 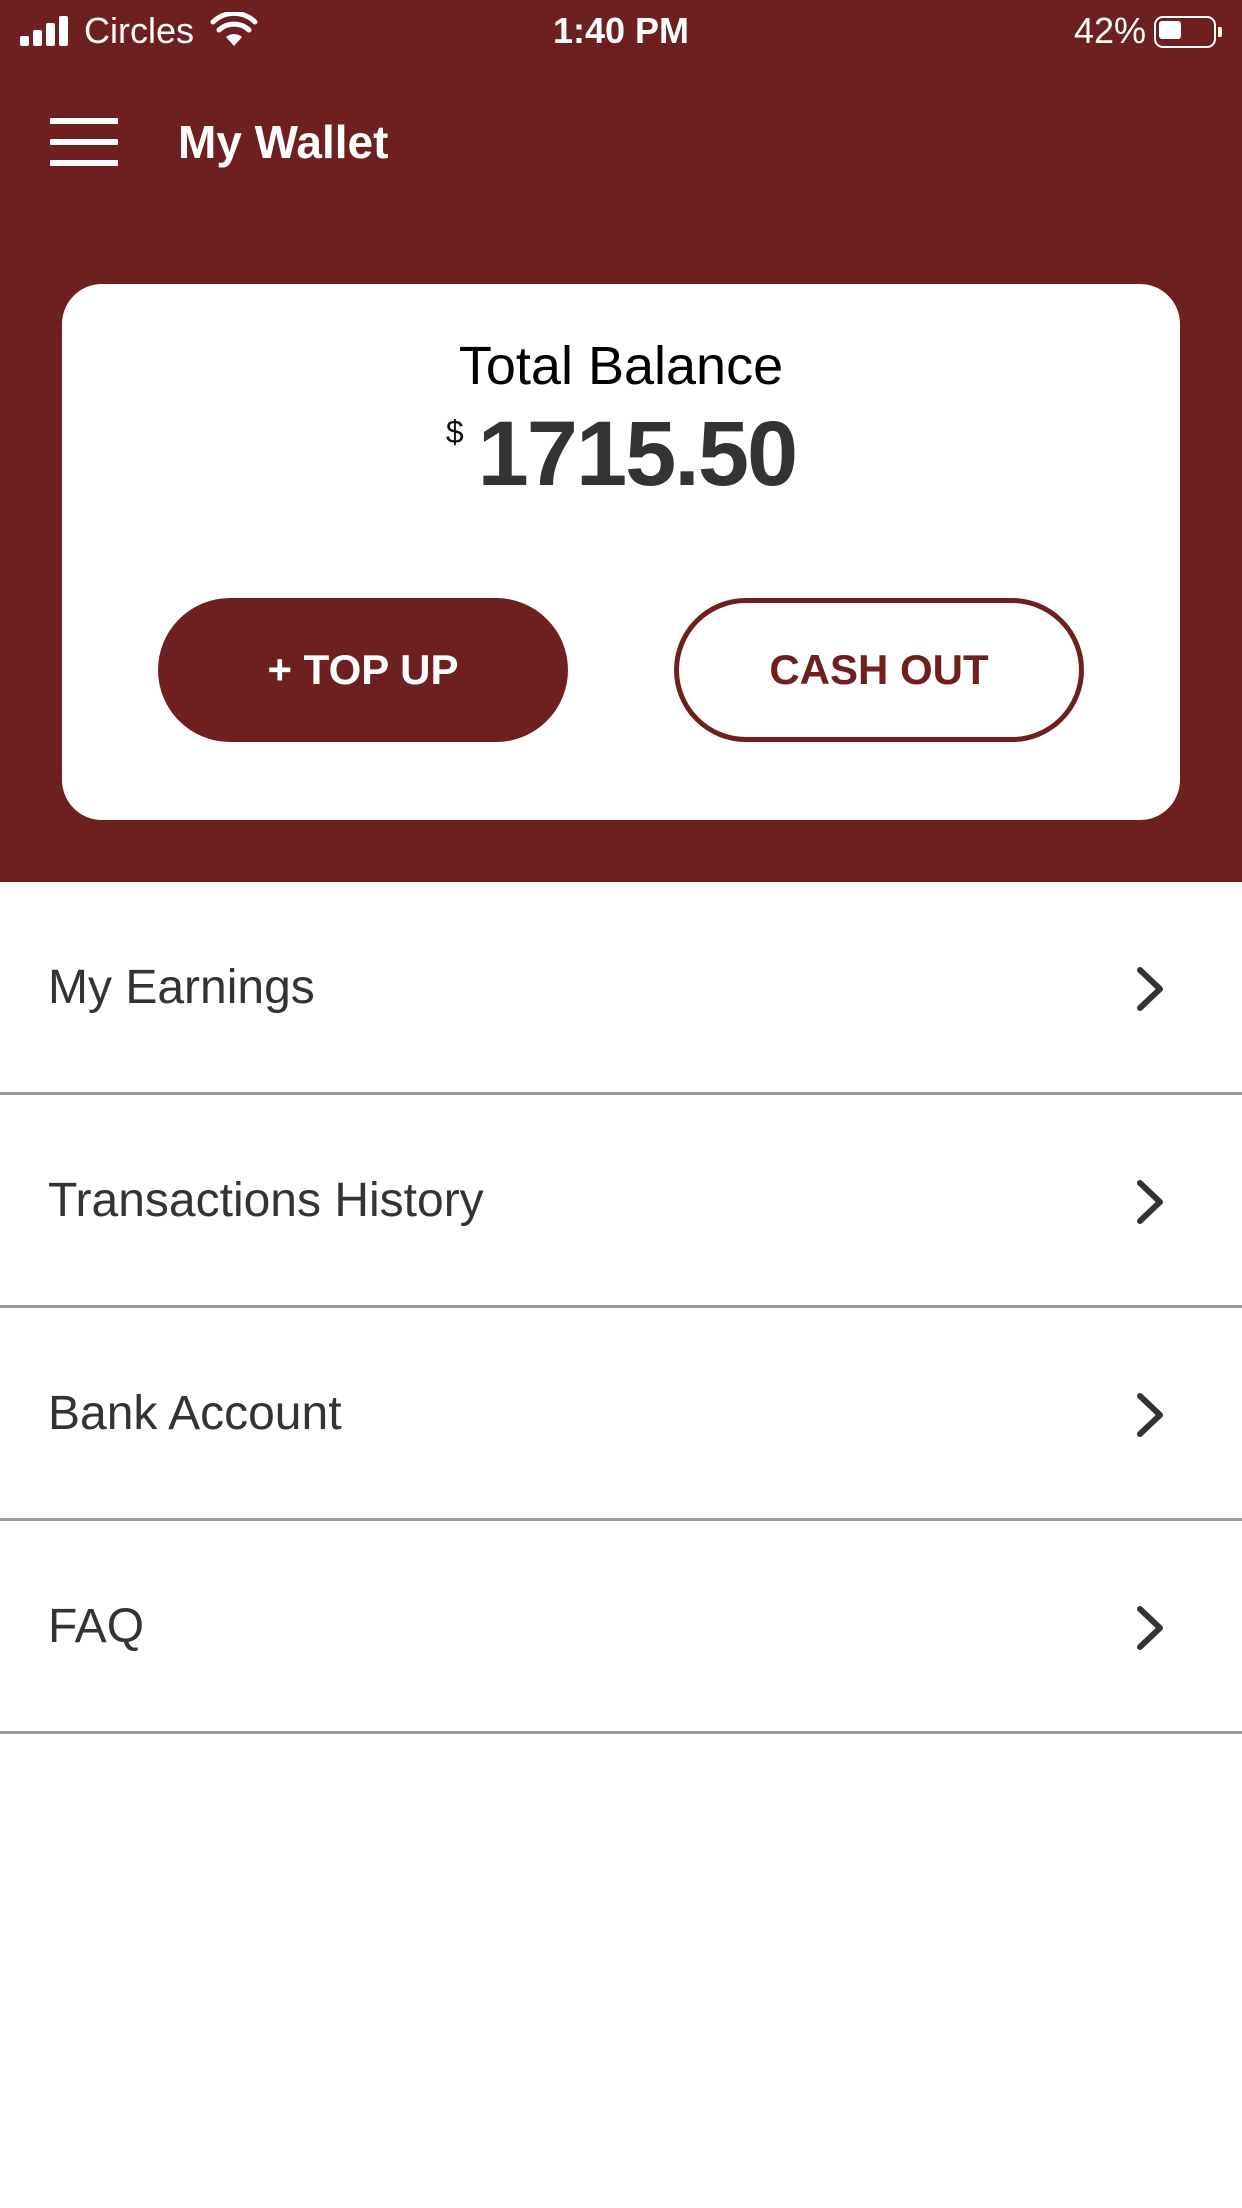 What do you see at coordinates (621, 1627) in the screenshot?
I see `list-item-faq: FAQ` at bounding box center [621, 1627].